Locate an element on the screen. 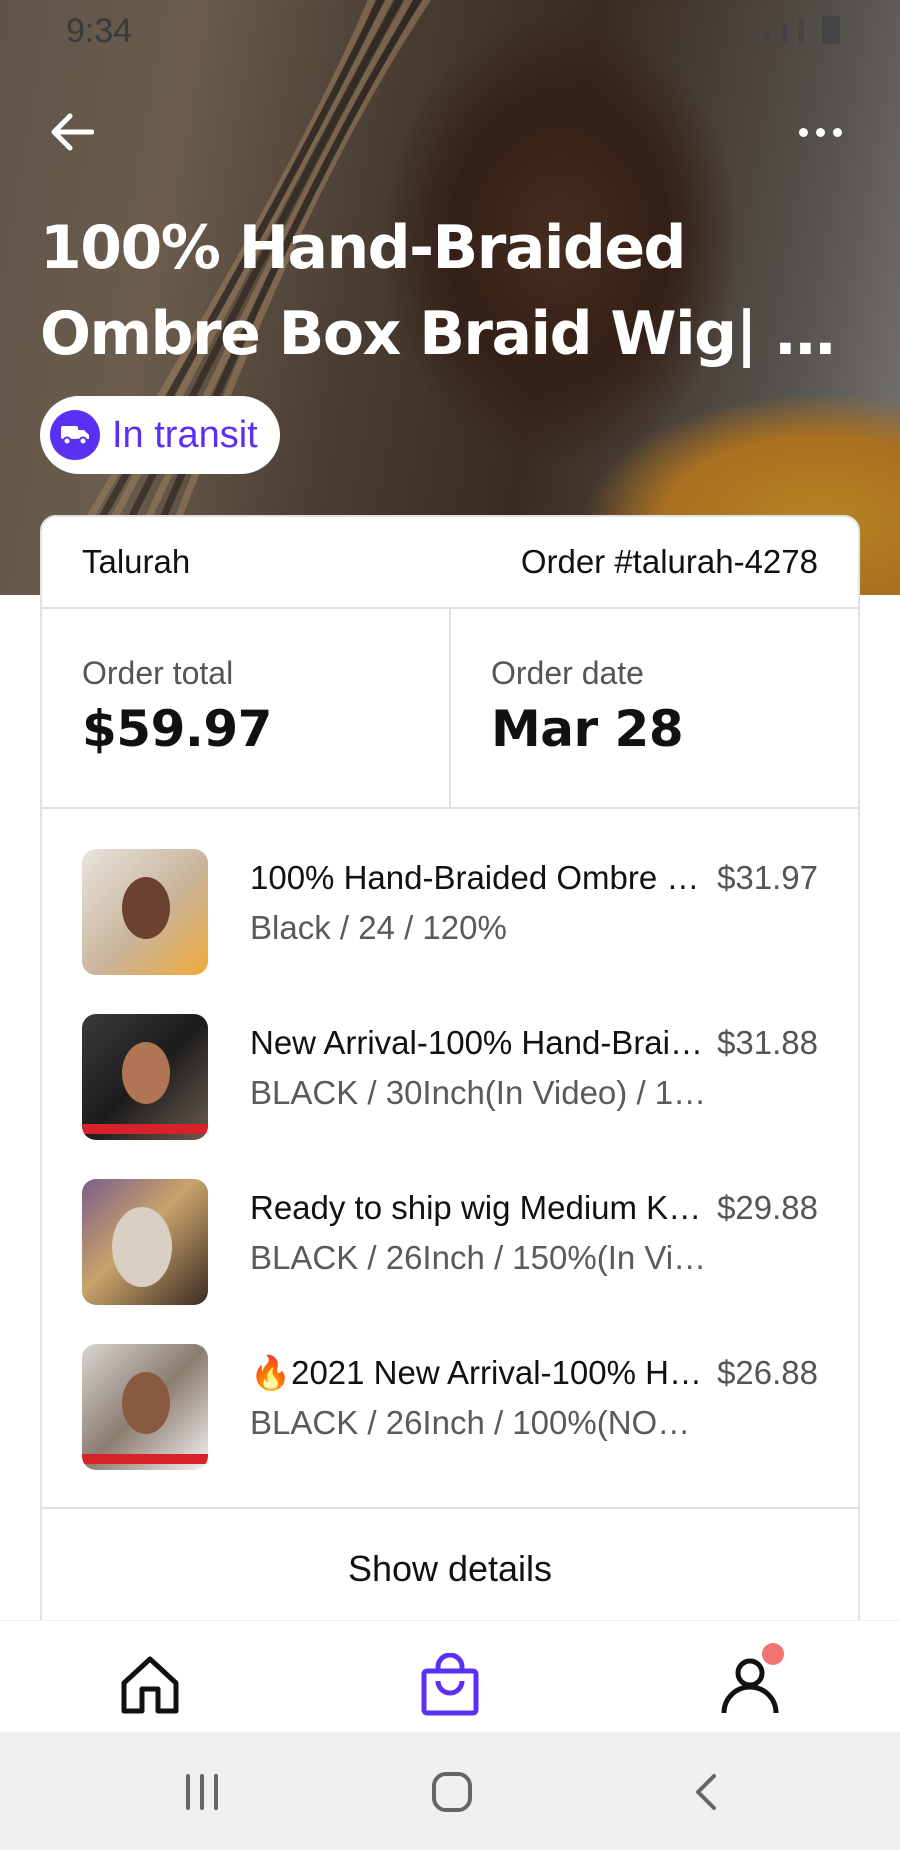  product-title-line1: 100% Hand-Braided is located at coordinates (363, 248).